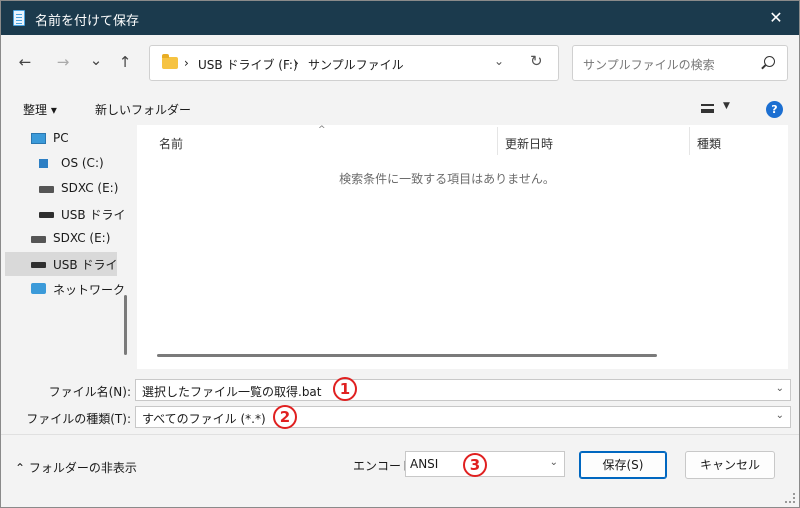 This screenshot has height=508, width=800. I want to click on filetype-value: すべてのファイル (*.*), so click(204, 419).